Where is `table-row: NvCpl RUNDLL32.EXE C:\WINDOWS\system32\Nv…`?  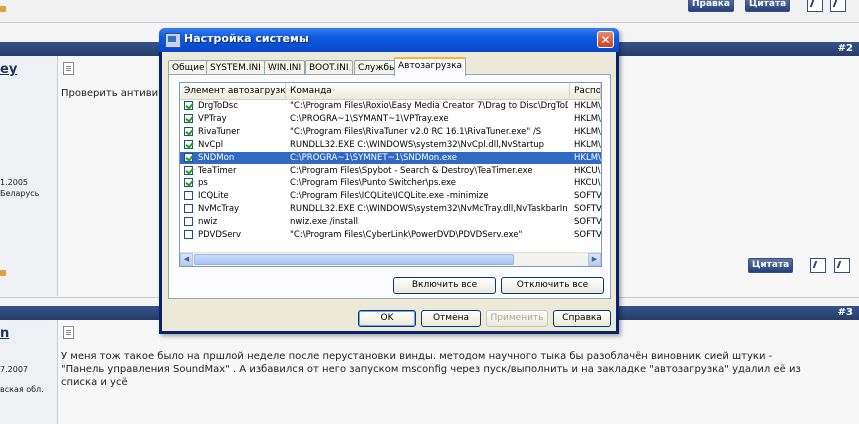
table-row: NvCpl RUNDLL32.EXE C:\WINDOWS\system32\Nv… is located at coordinates (390, 145).